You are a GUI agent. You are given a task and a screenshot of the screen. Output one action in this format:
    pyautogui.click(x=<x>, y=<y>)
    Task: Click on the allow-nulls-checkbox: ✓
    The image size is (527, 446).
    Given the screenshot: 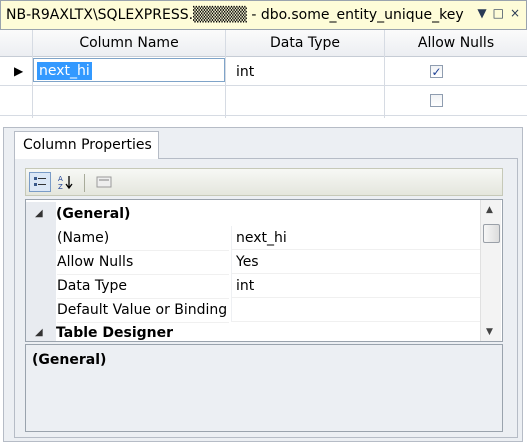 What is the action you would take?
    pyautogui.click(x=436, y=71)
    